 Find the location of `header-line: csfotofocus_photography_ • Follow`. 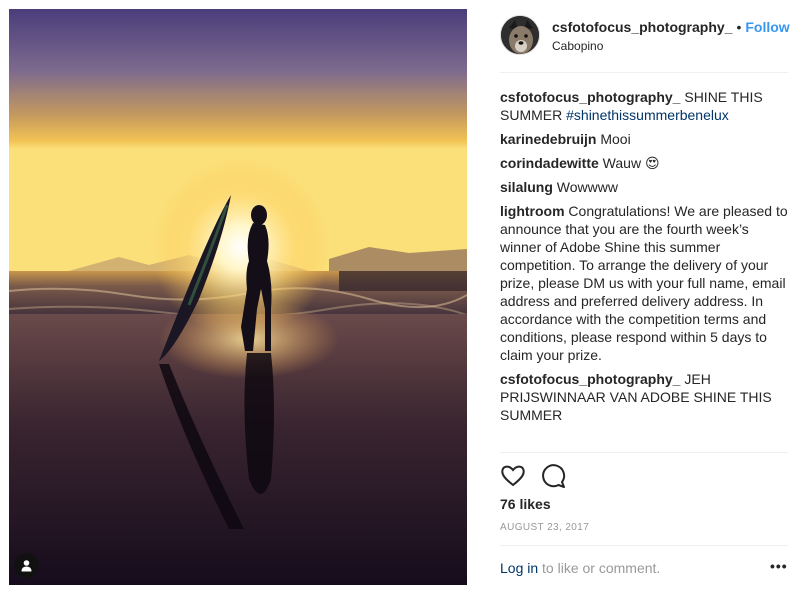

header-line: csfotofocus_photography_ • Follow is located at coordinates (671, 27).